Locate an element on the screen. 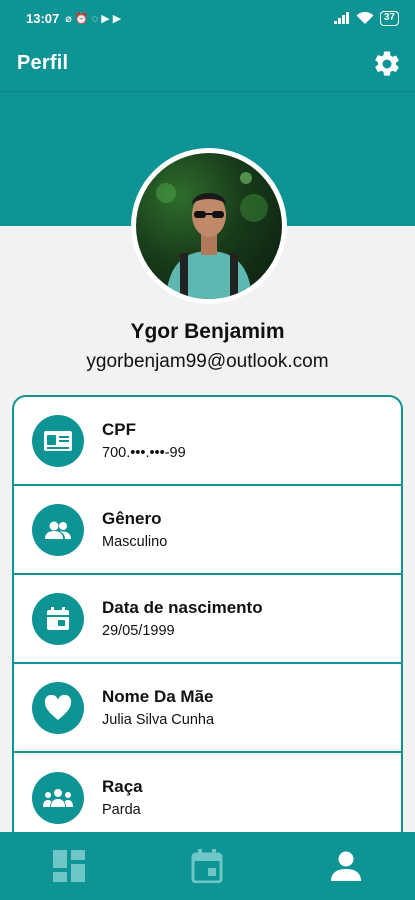 This screenshot has width=415, height=900. battery-icon: 37 is located at coordinates (389, 18).